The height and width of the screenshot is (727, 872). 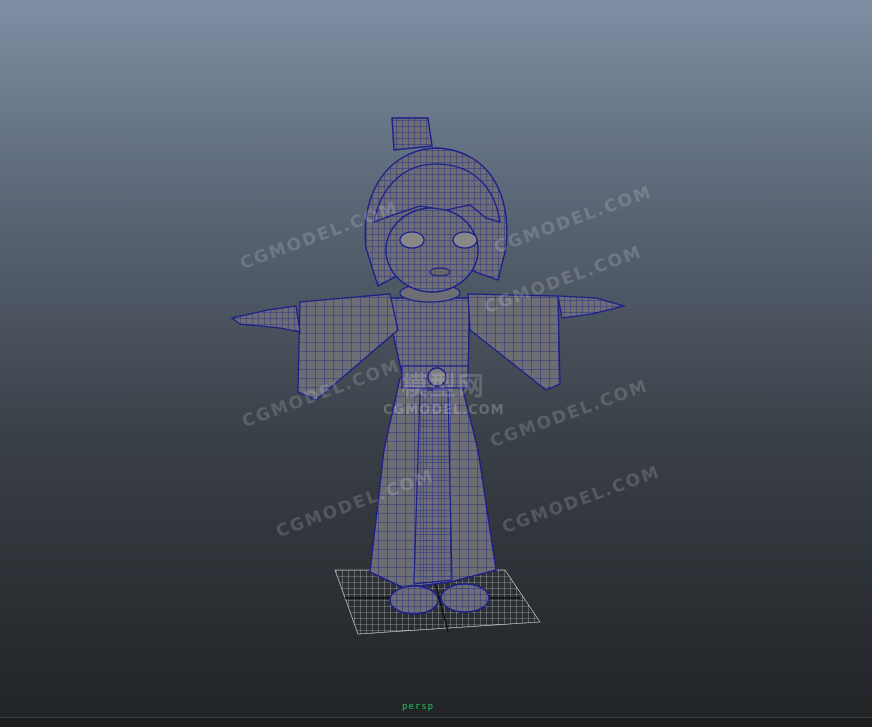 What do you see at coordinates (443, 387) in the screenshot?
I see `watermark-main: 模型网` at bounding box center [443, 387].